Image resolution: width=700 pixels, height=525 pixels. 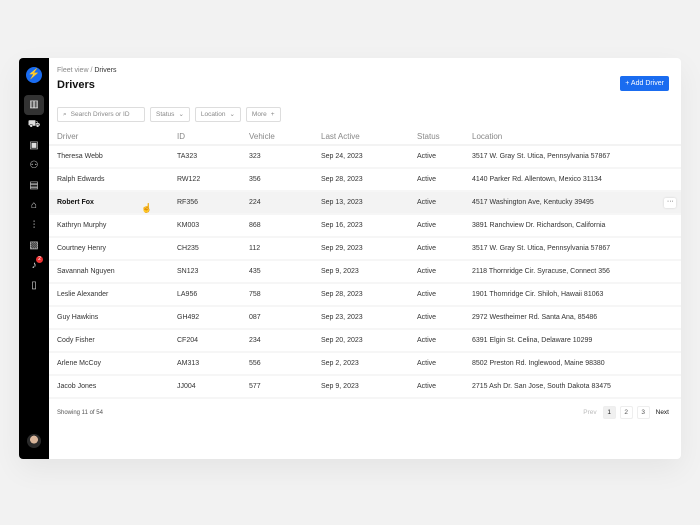 I want to click on cell-driver: Robert Fox, so click(x=113, y=203).